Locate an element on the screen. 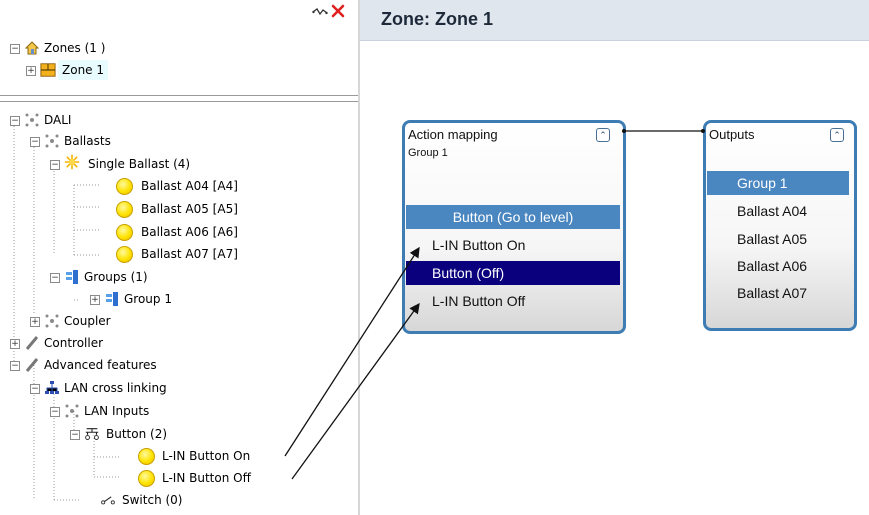 Image resolution: width=869 pixels, height=515 pixels. mapping-item: L-IN Button On is located at coordinates (513, 245).